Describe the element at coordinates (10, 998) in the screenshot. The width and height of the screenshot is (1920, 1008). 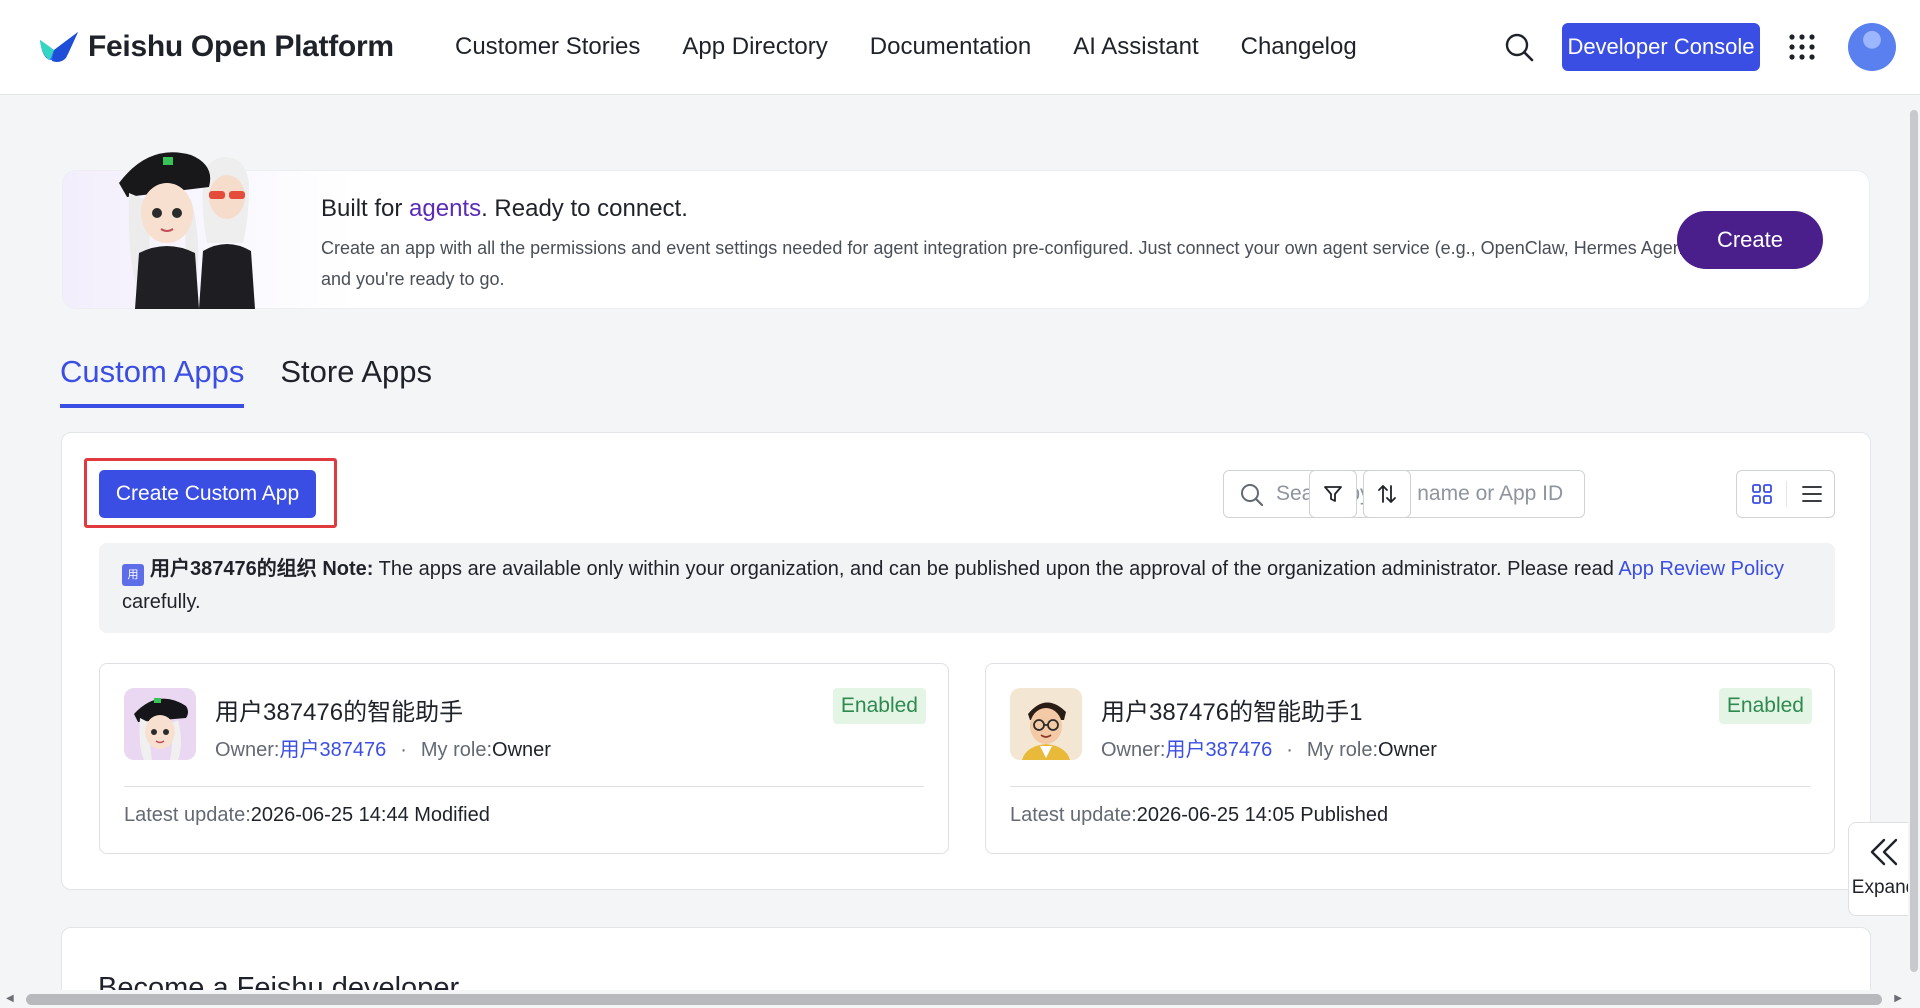
I see `scroll-left-icon: ◀` at that location.